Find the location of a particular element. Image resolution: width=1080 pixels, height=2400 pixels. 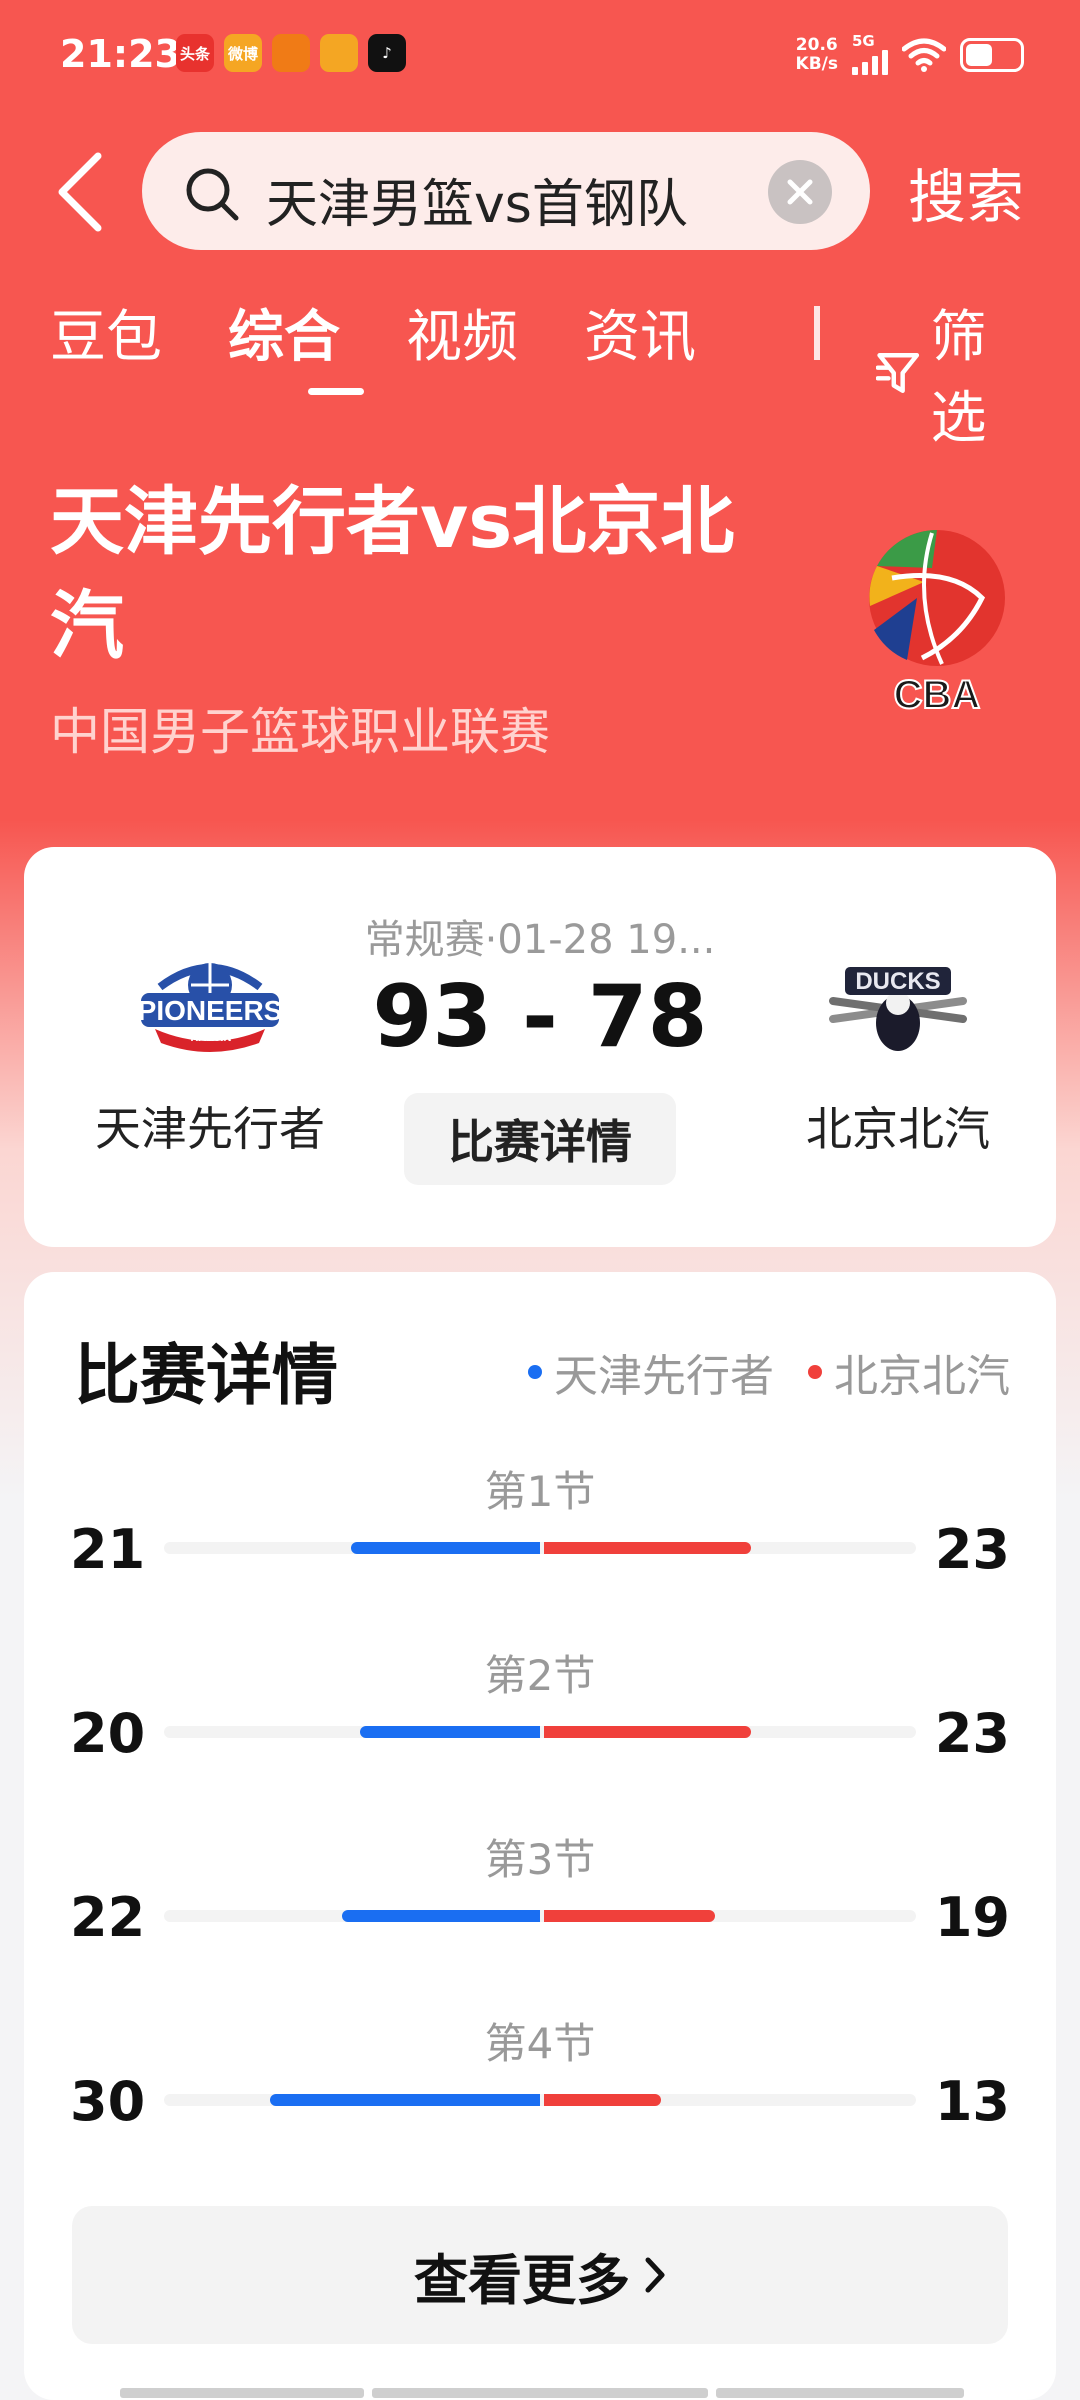

home-team: PIONEERS TIANJIN 天津先行者 is located at coordinates (210, 1058).